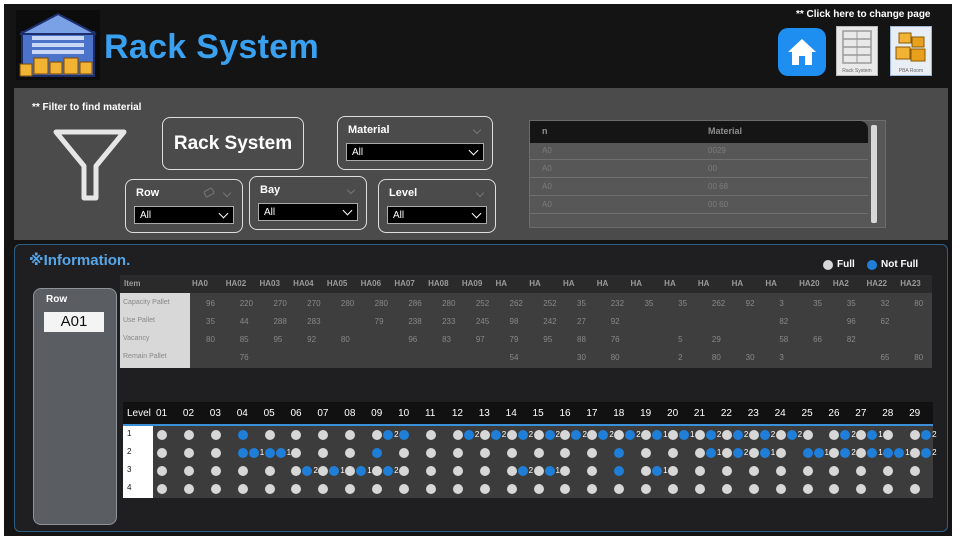 The image size is (960, 541). Describe the element at coordinates (209, 192) in the screenshot. I see `eraser-icon` at that location.